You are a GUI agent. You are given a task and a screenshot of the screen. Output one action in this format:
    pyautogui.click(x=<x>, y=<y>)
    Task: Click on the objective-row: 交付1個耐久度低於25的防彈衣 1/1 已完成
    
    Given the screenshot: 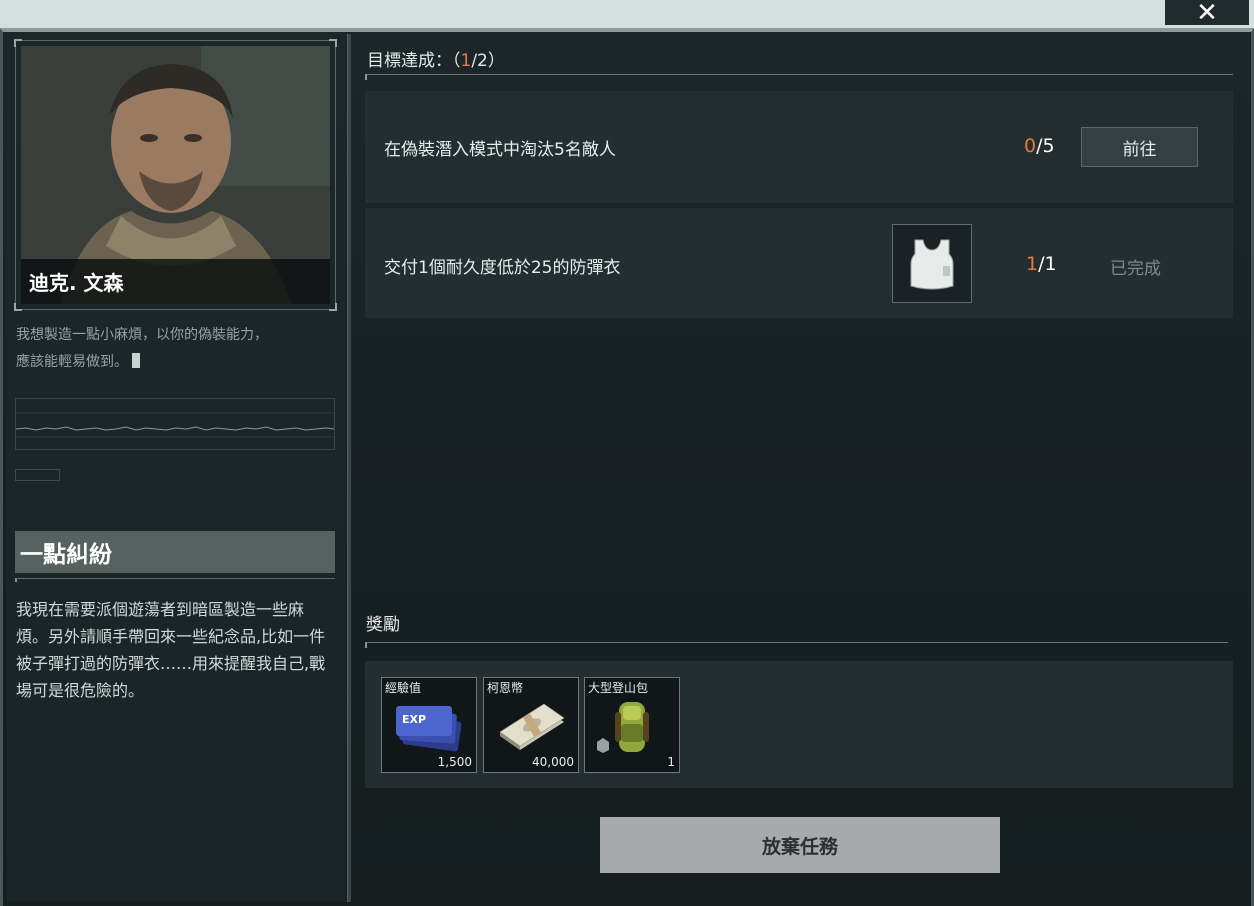 What is the action you would take?
    pyautogui.click(x=799, y=263)
    